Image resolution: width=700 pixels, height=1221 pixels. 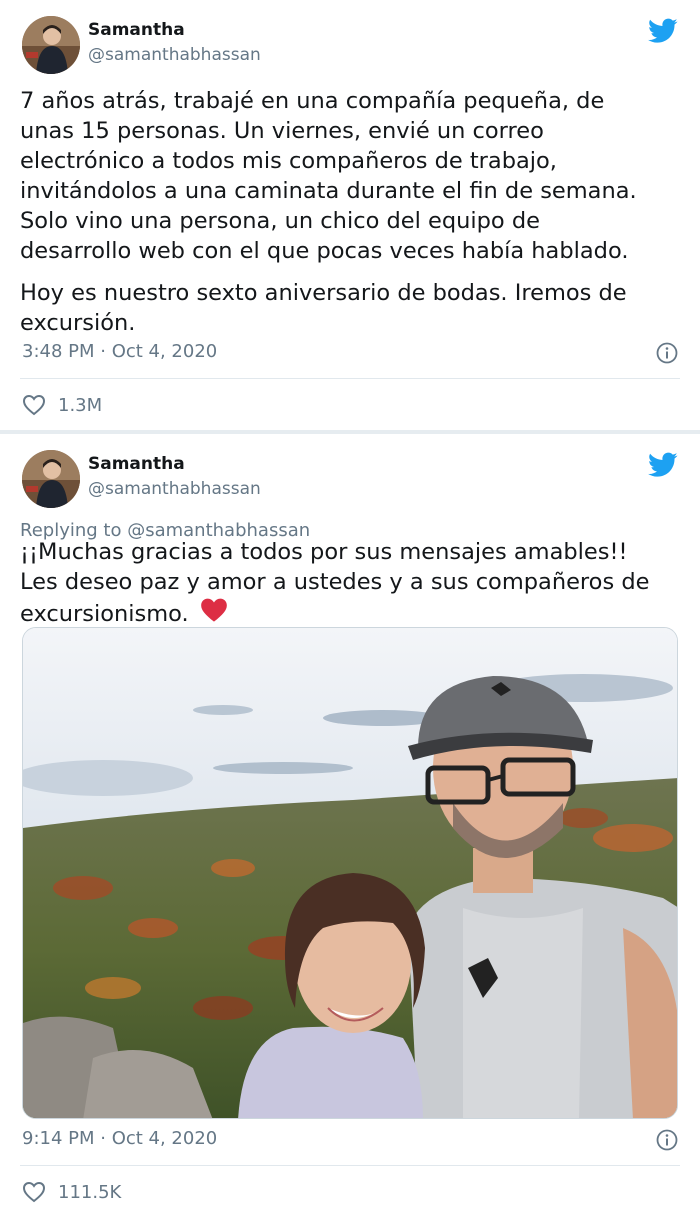 What do you see at coordinates (104, 614) in the screenshot?
I see `tweet-text-line: excursionismo.` at bounding box center [104, 614].